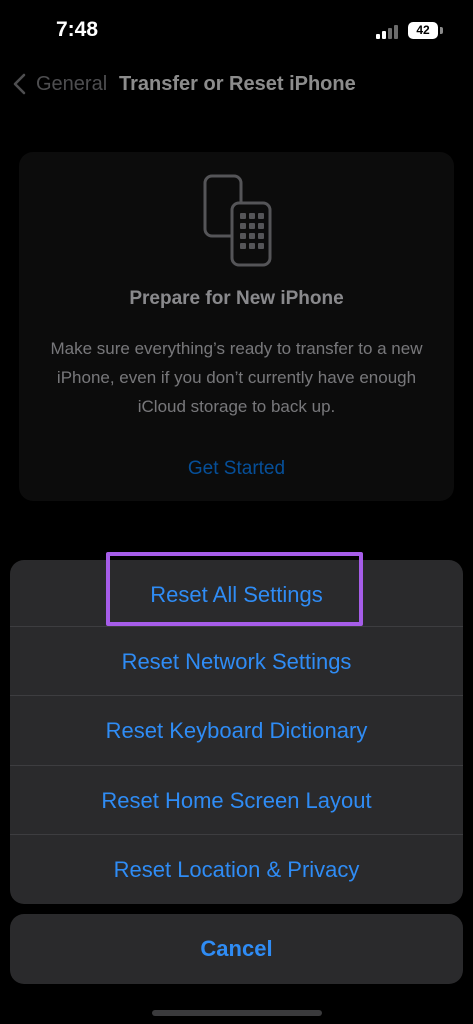 The height and width of the screenshot is (1024, 473). Describe the element at coordinates (71, 84) in the screenshot. I see `back-button: General` at that location.